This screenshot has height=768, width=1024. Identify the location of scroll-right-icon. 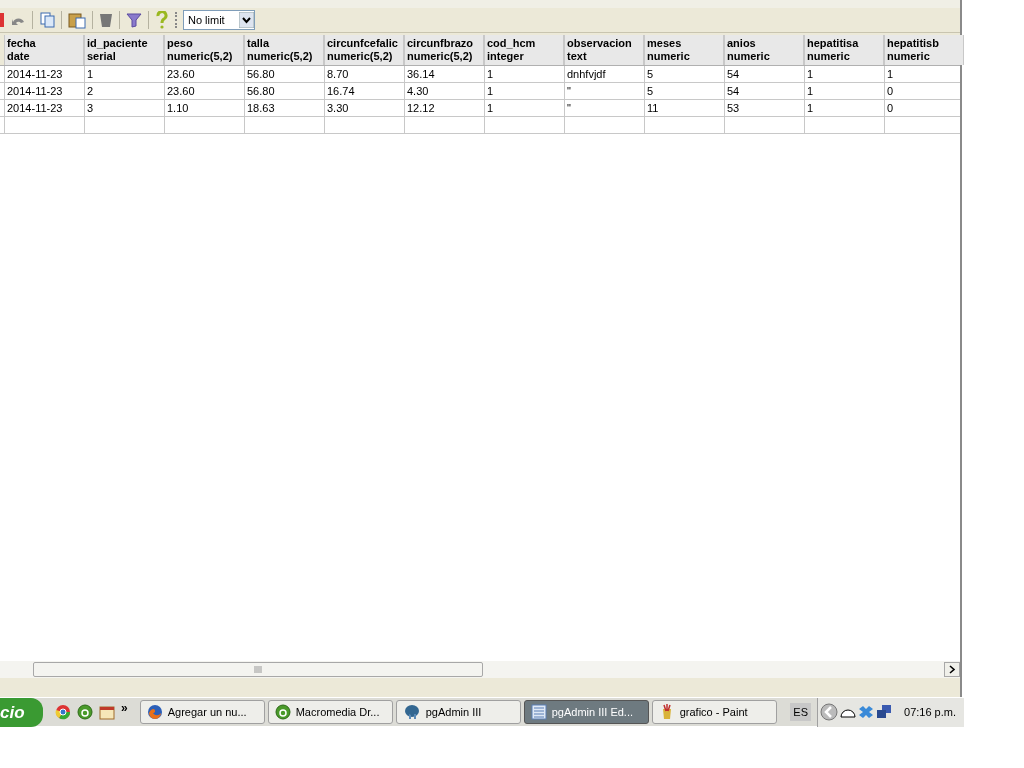
(952, 669).